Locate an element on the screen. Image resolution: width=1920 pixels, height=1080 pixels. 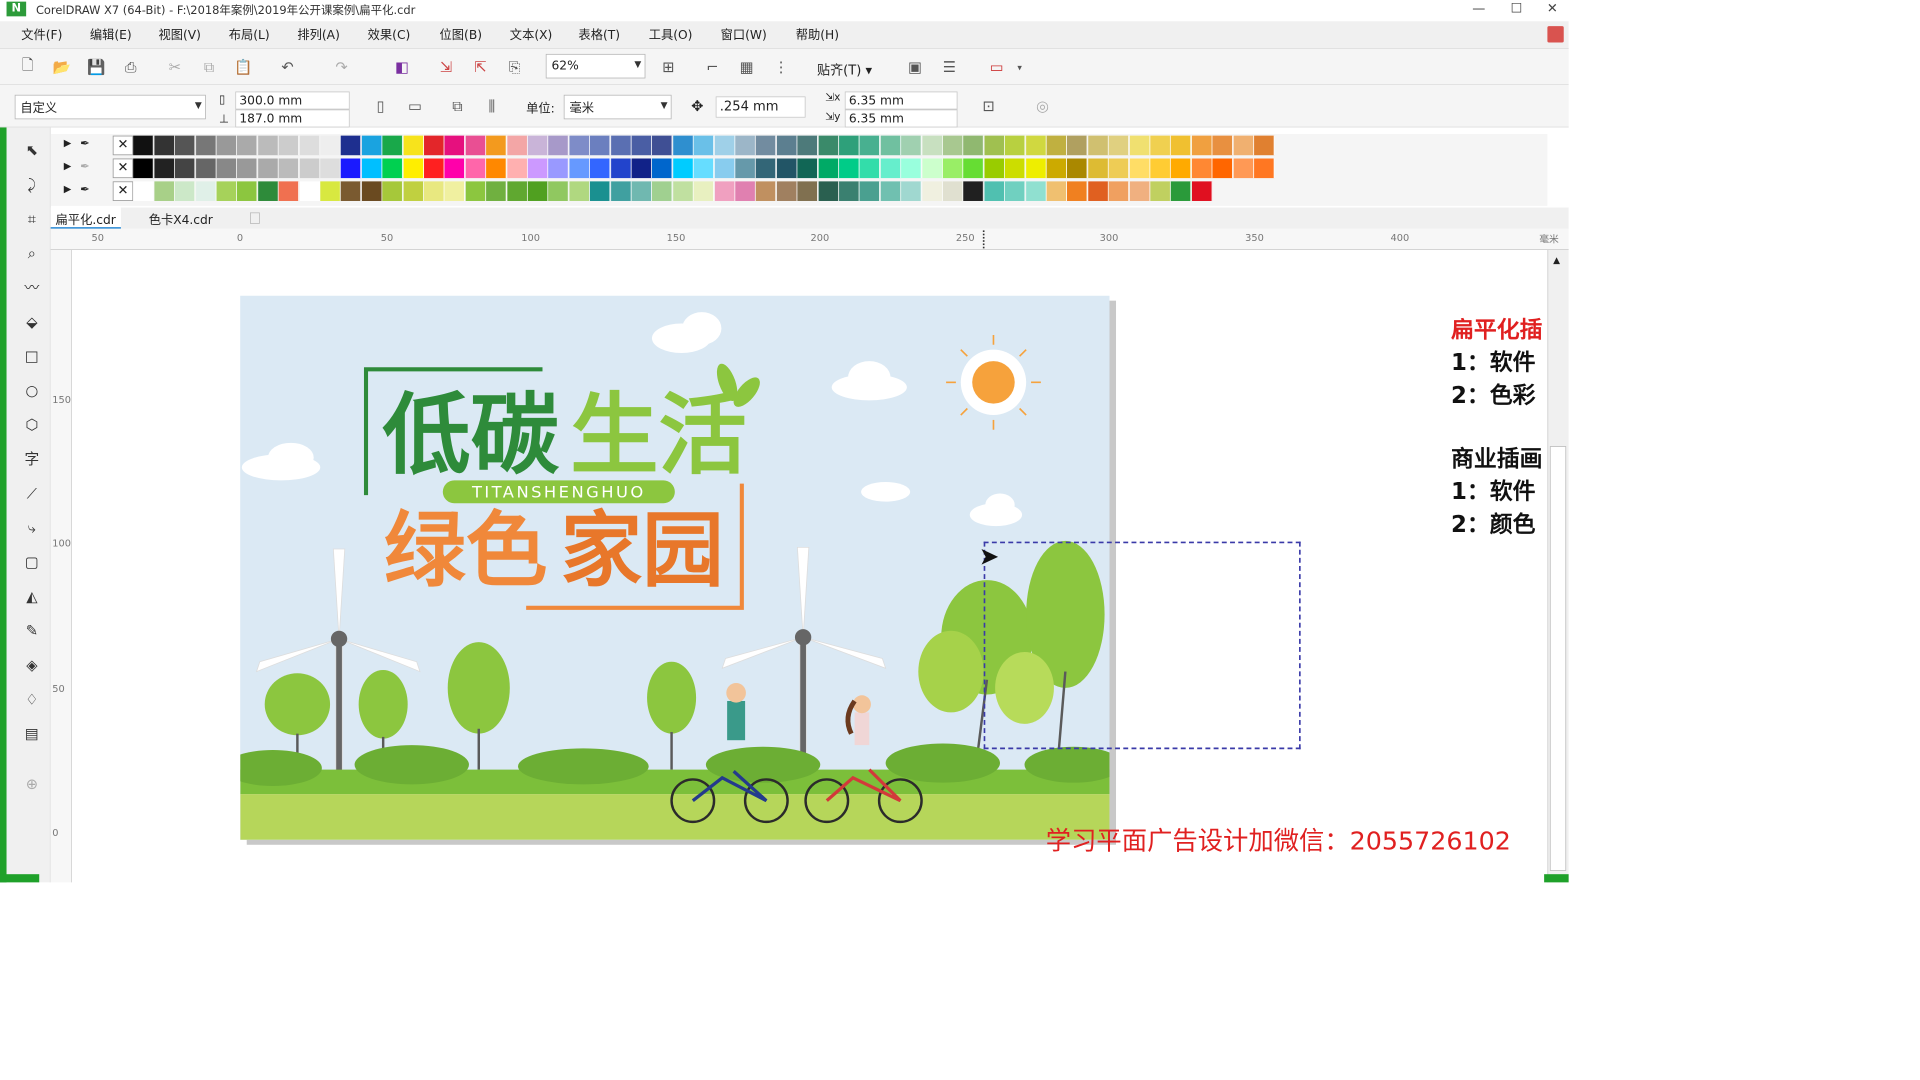
zoom-select: 62% ▼ is located at coordinates (595, 66).